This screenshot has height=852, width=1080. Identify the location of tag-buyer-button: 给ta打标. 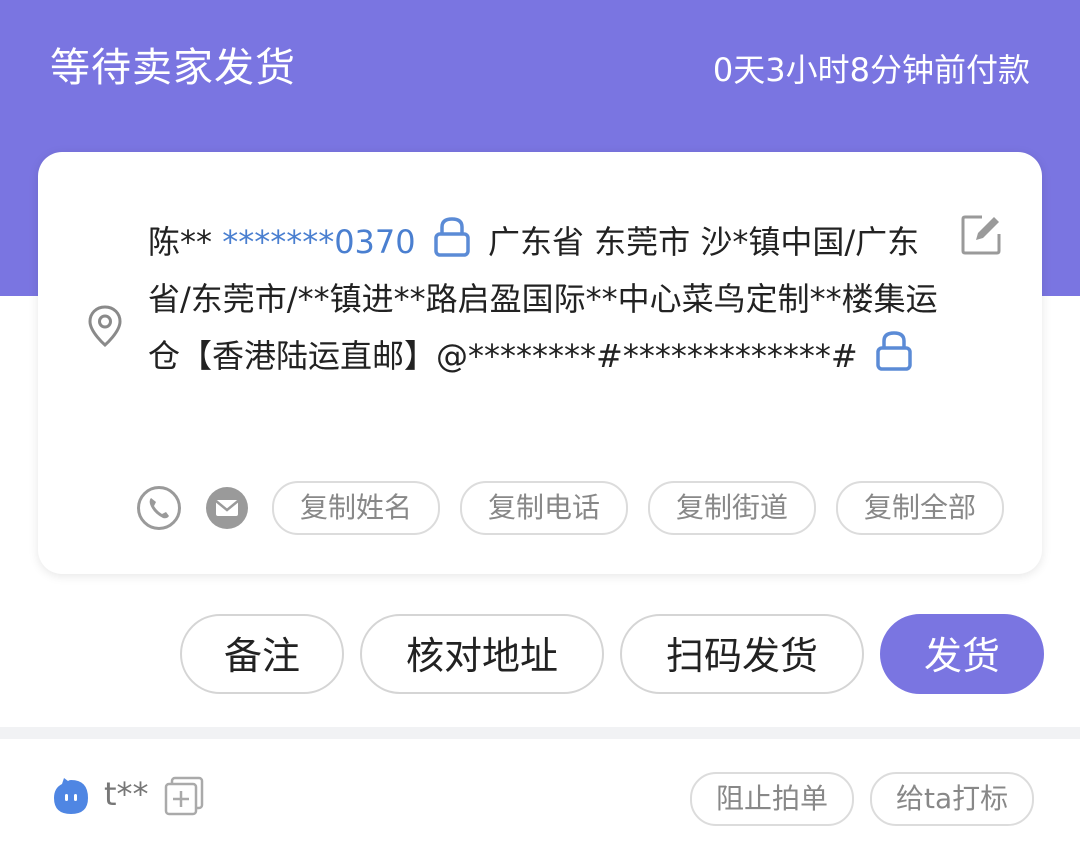
(952, 799).